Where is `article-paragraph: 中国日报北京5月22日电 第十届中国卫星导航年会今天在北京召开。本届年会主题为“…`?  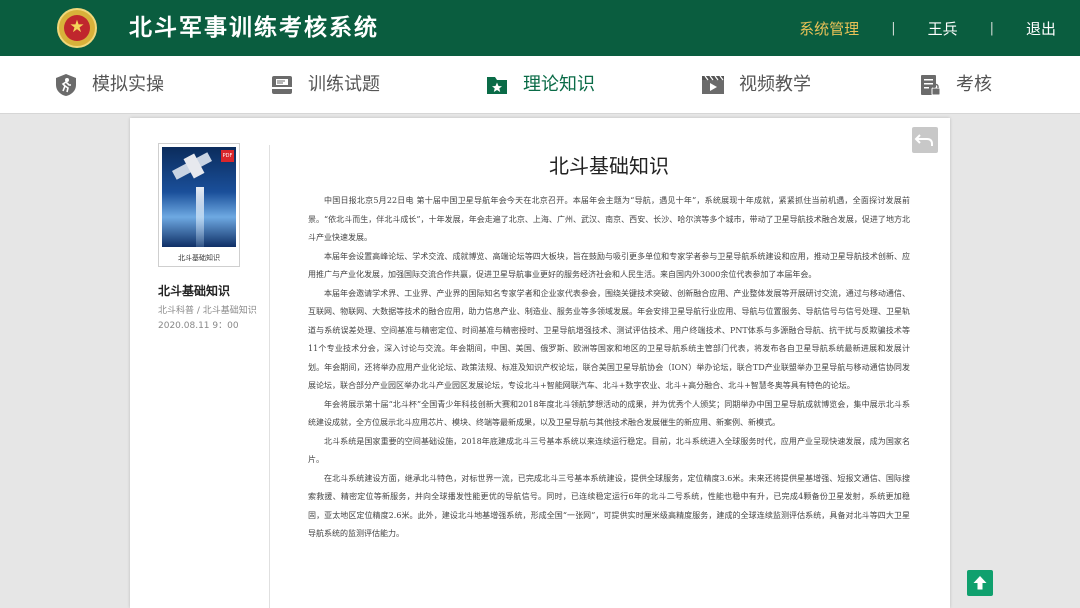
article-paragraph: 中国日报北京5月22日电 第十届中国卫星导航年会今天在北京召开。本届年会主题为“… is located at coordinates (609, 219).